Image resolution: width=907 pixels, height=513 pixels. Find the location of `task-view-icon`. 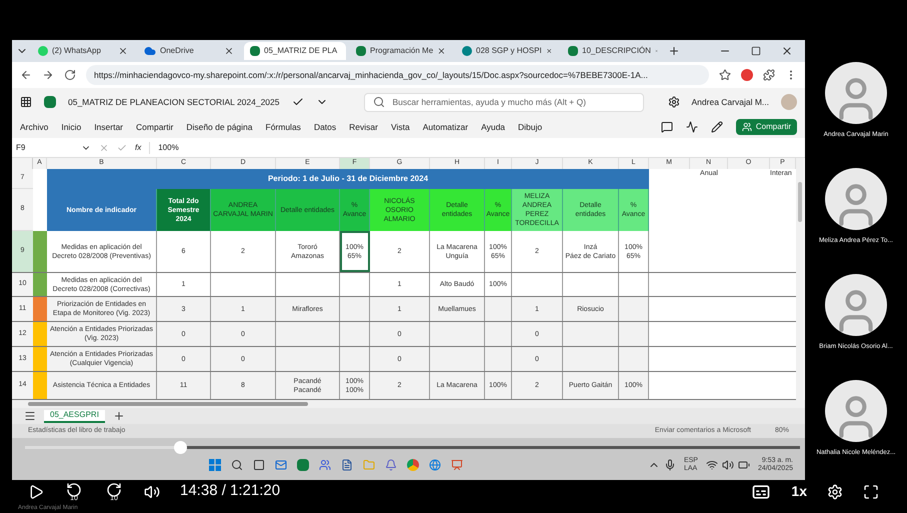

task-view-icon is located at coordinates (258, 465).